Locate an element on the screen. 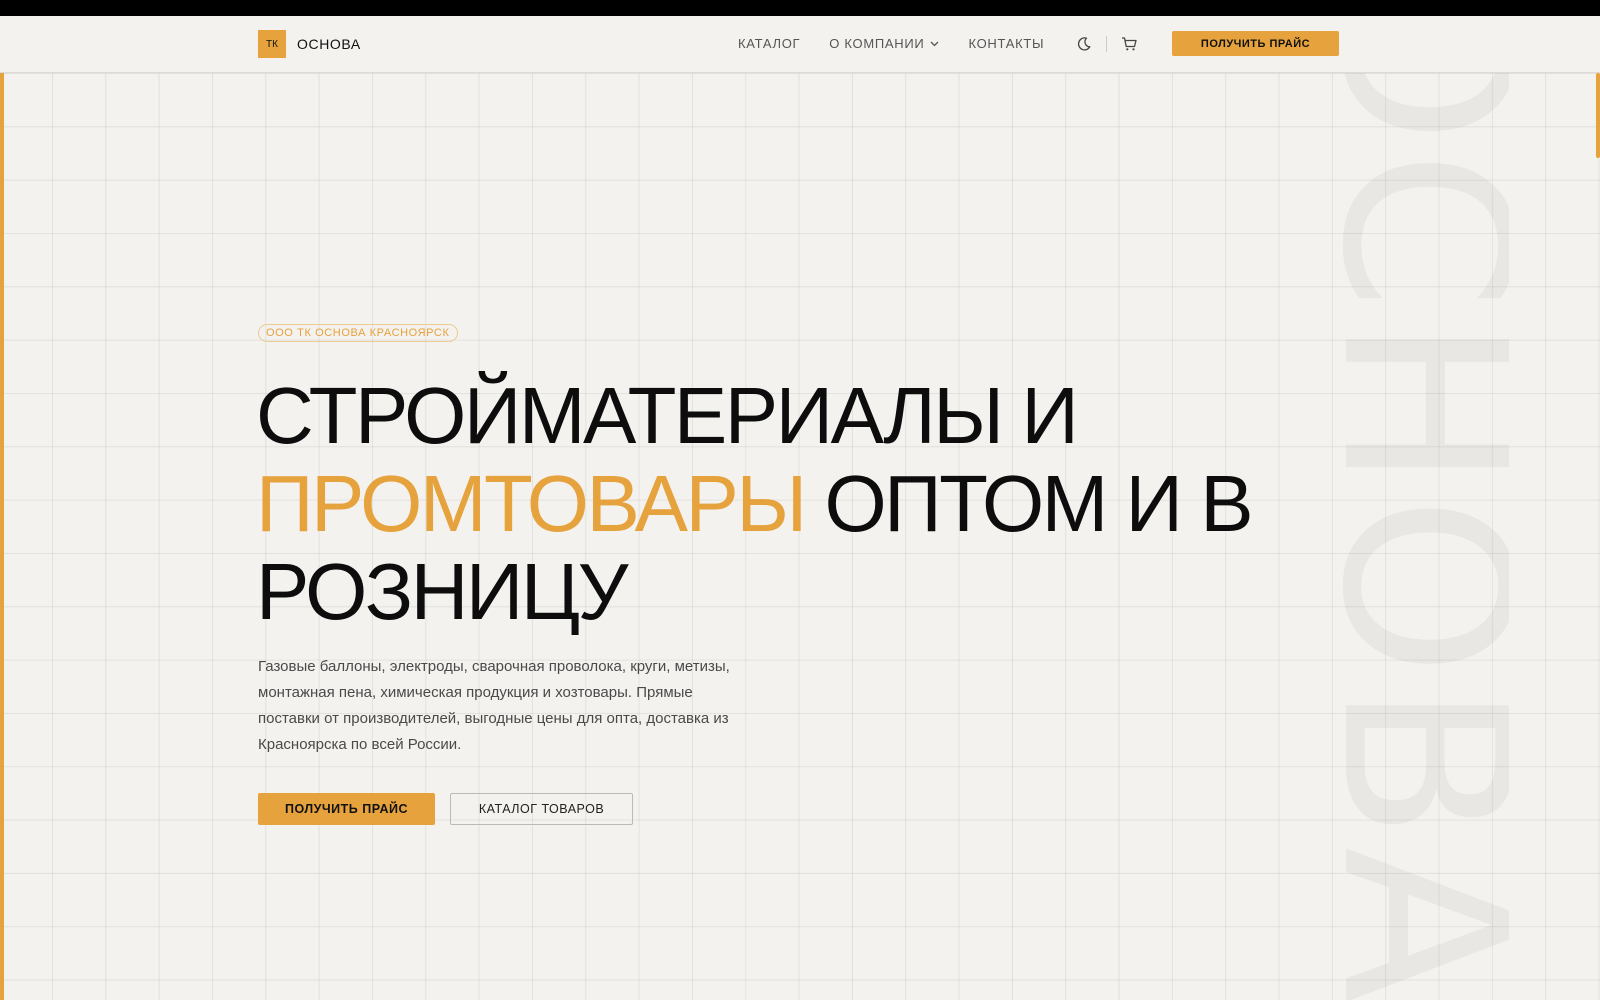 This screenshot has height=1000, width=1600. nav-item-about: О КОМПАНИИ is located at coordinates (884, 43).